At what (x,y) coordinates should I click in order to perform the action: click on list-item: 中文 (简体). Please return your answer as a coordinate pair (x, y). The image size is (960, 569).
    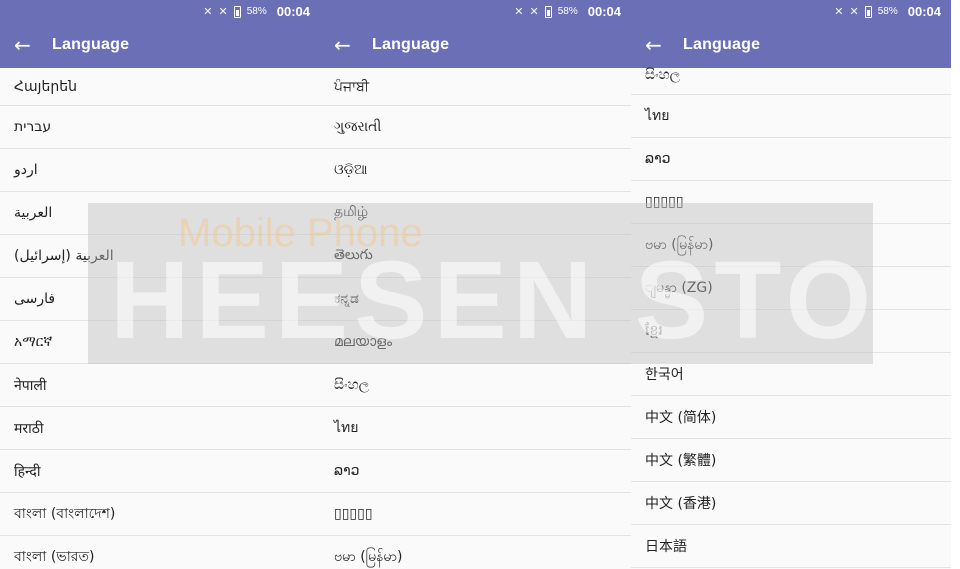
    Looking at the image, I should click on (791, 417).